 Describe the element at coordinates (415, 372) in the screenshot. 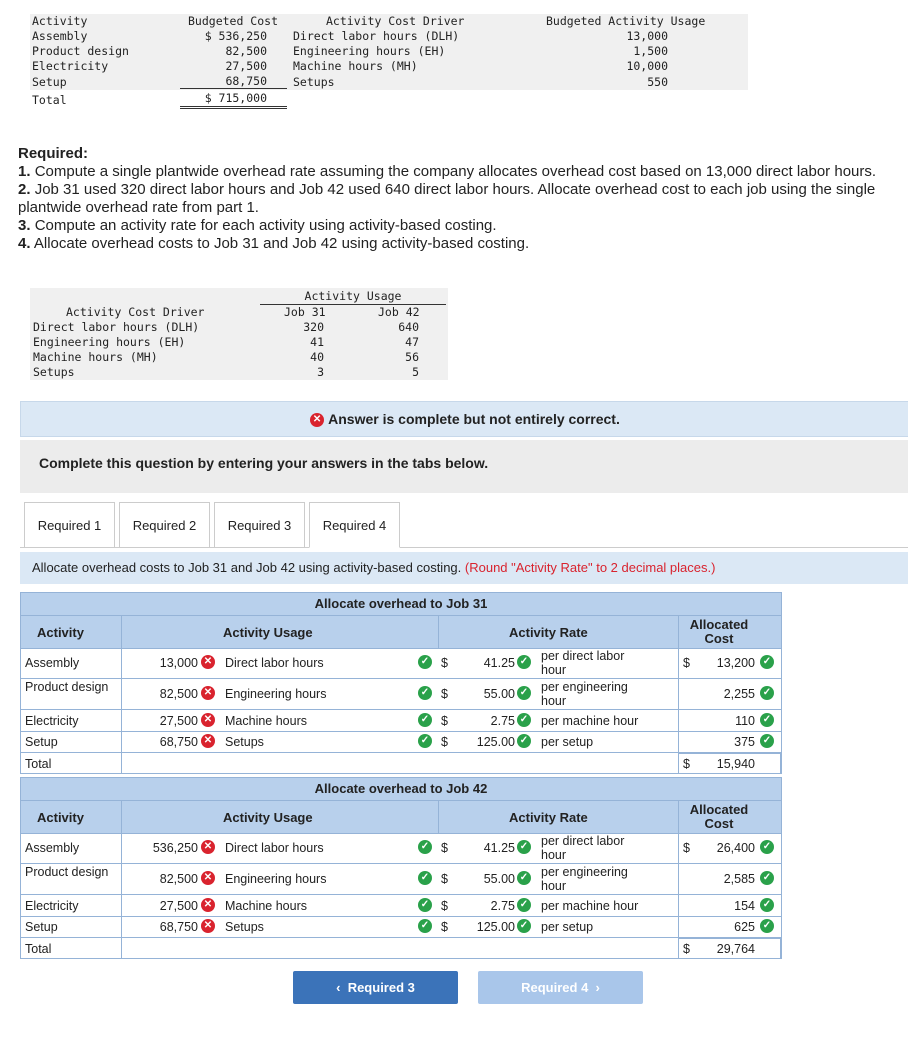

I see `job42-cell: 5` at that location.